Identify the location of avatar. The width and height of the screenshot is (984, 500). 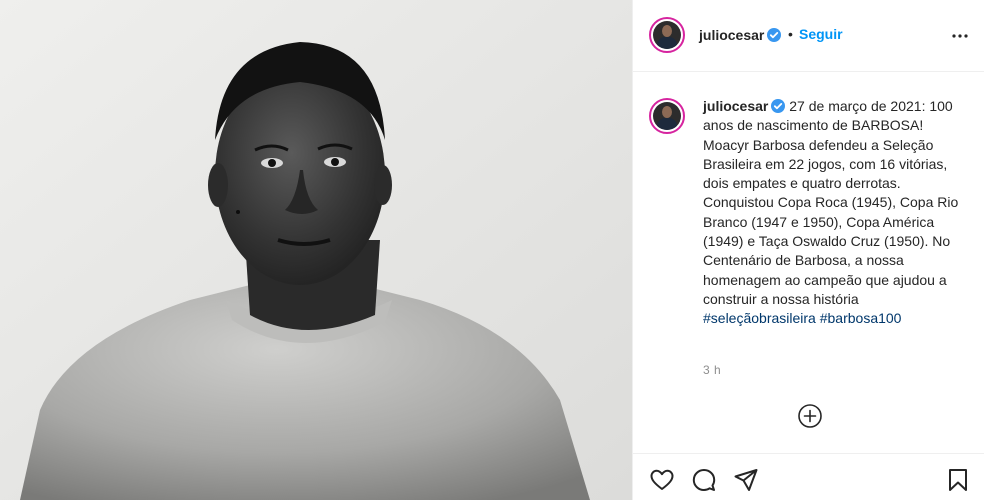
(667, 35).